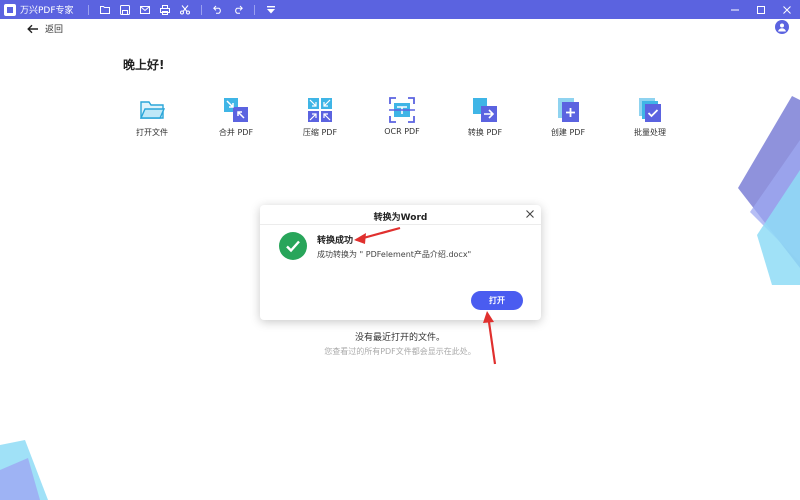 The width and height of the screenshot is (800, 500). Describe the element at coordinates (400, 351) in the screenshot. I see `recent-empty-subtitle: 您查看过的所有PDF文件都会显示在此处。` at that location.